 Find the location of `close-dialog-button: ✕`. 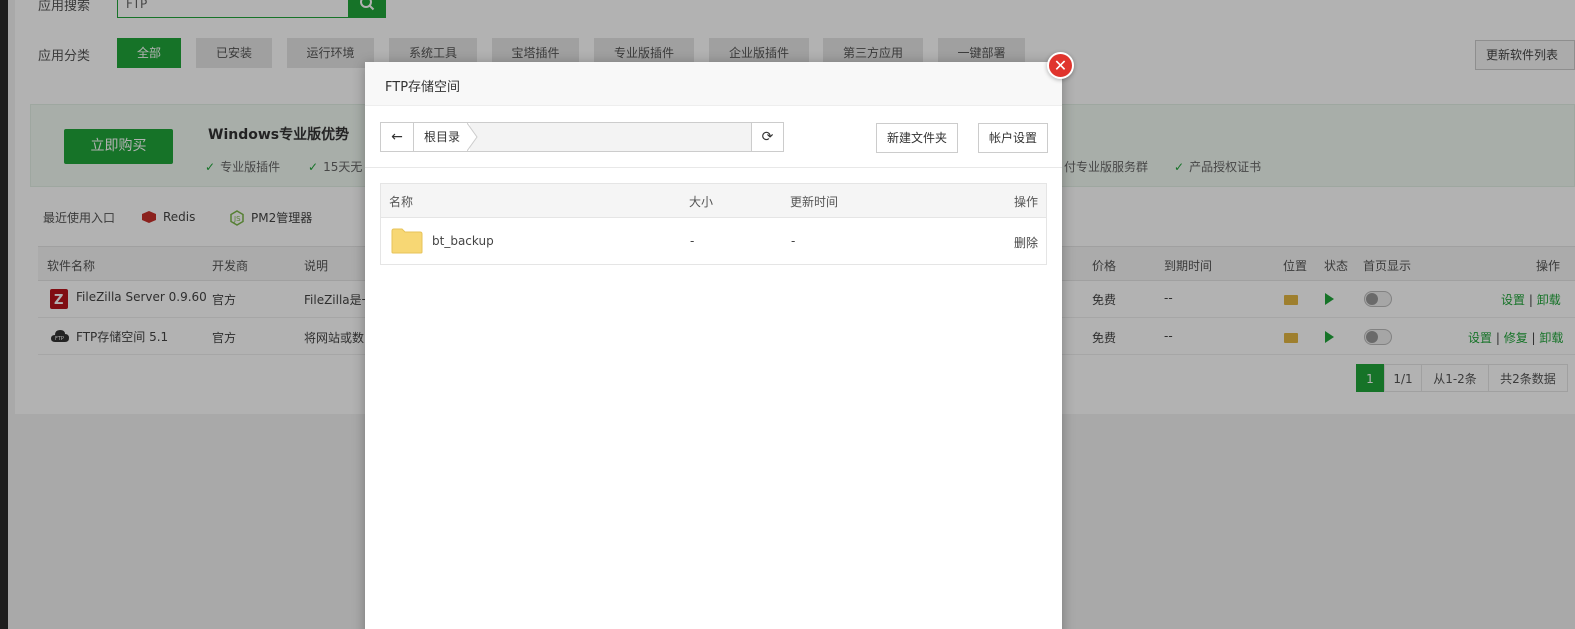

close-dialog-button: ✕ is located at coordinates (1060, 65).